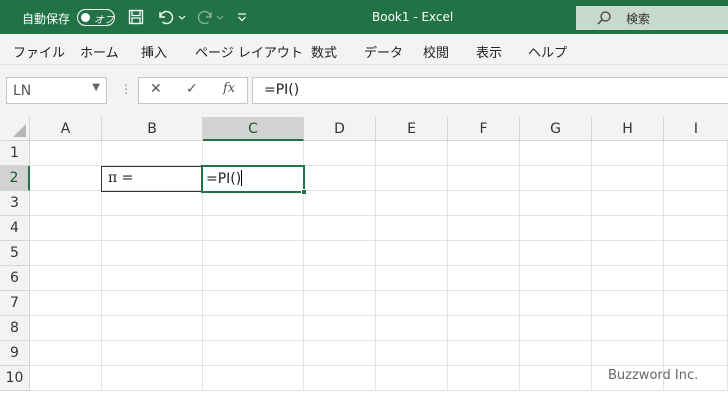 The height and width of the screenshot is (400, 728). I want to click on cell-e1, so click(412, 153).